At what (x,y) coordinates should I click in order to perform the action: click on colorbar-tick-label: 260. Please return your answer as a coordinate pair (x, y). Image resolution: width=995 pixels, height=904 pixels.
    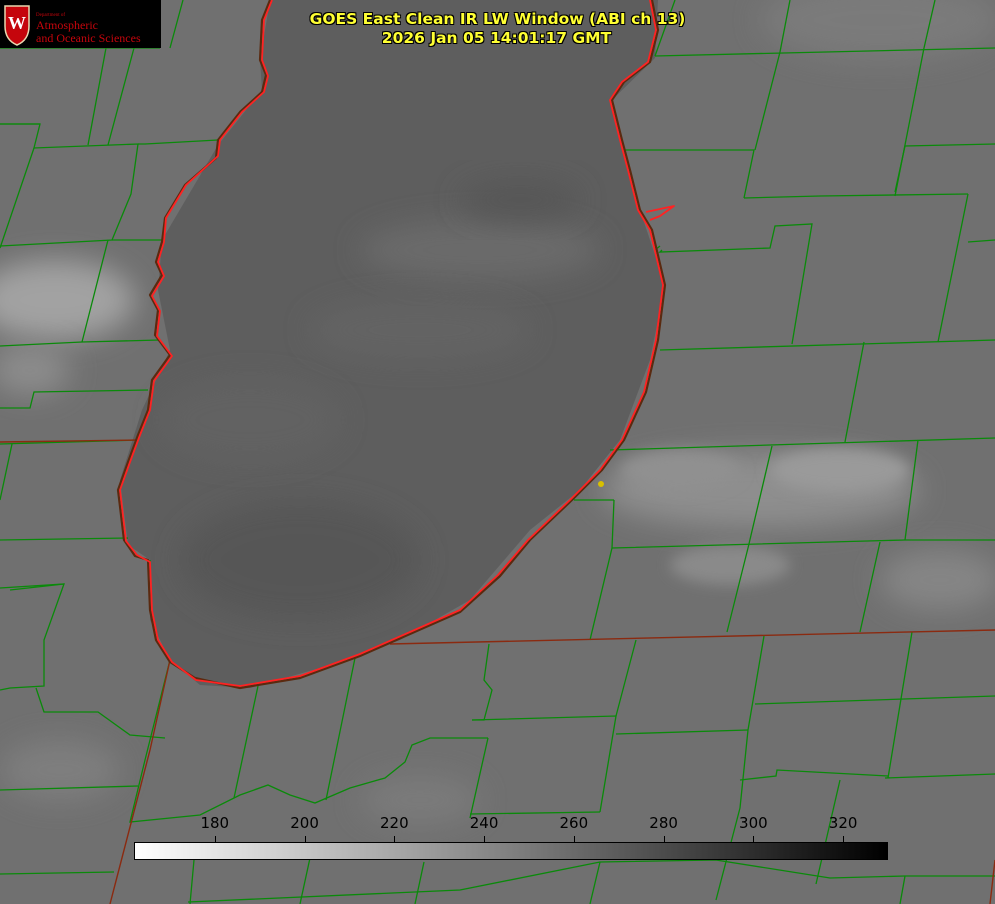
    Looking at the image, I should click on (574, 823).